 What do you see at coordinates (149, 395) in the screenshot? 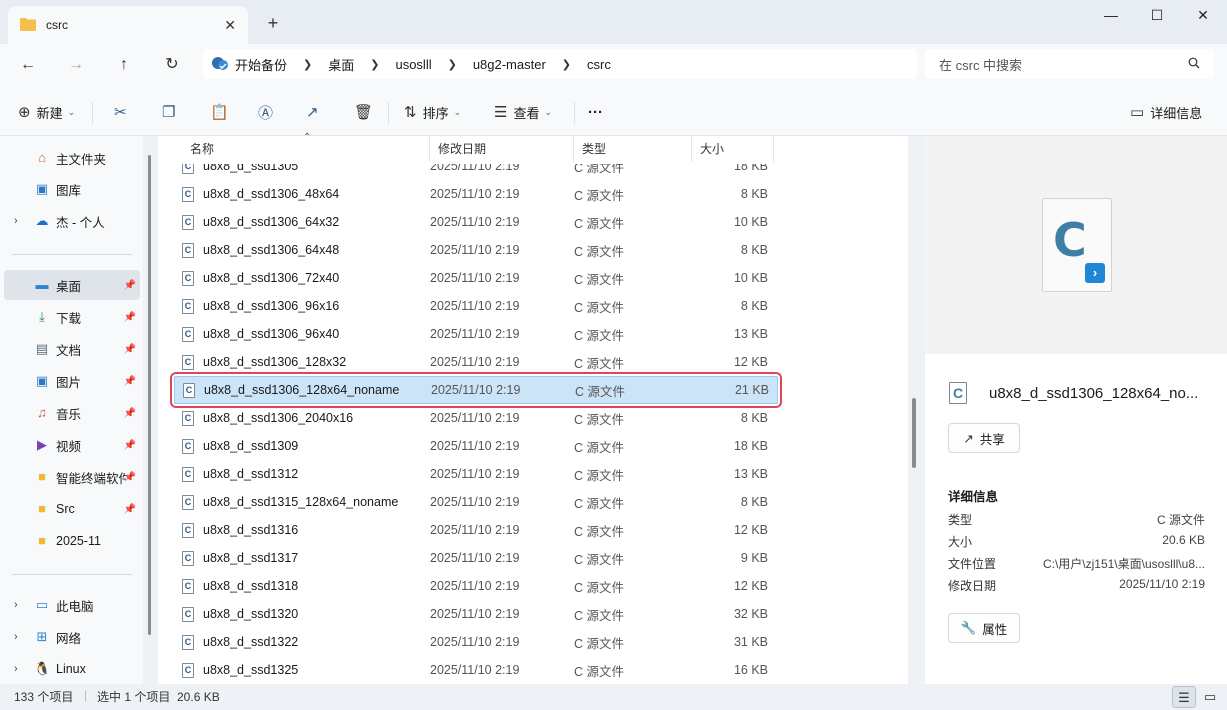
I see `sidebar-scrollbar` at bounding box center [149, 395].